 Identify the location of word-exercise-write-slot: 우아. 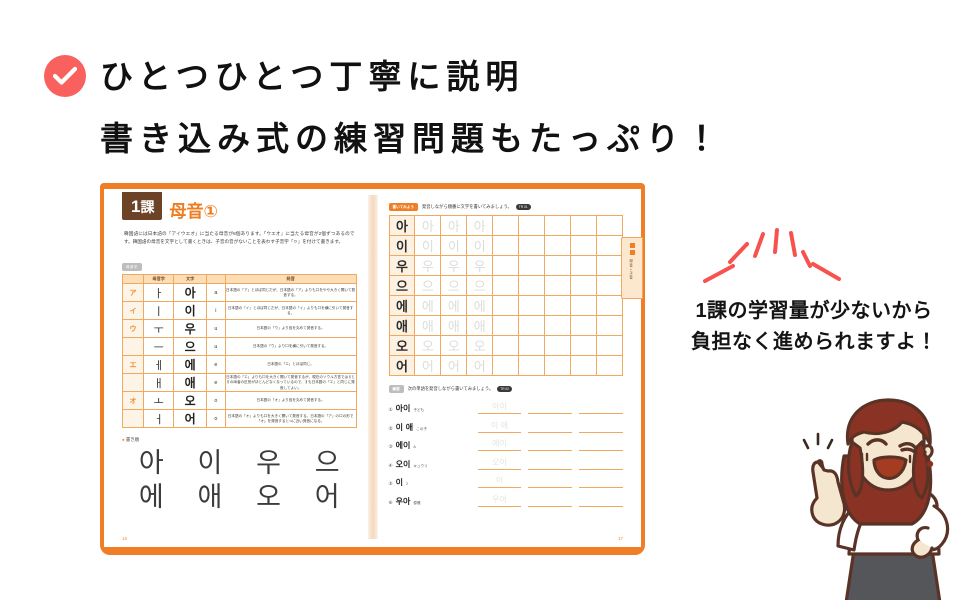
(499, 501).